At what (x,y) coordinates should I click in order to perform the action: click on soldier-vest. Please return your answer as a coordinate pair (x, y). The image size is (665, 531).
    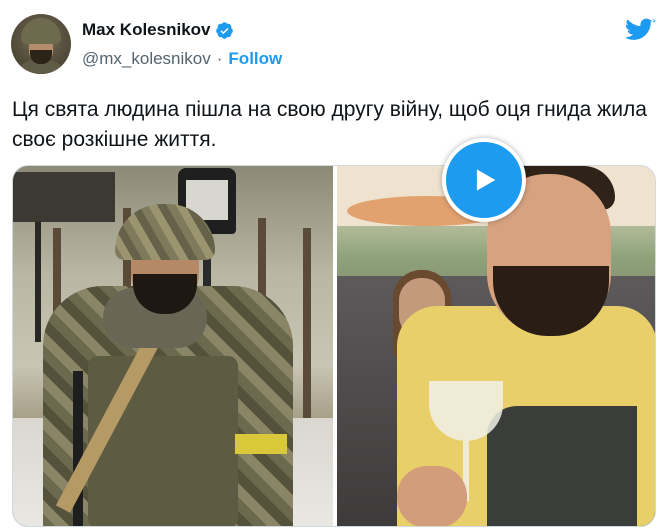
    Looking at the image, I should click on (163, 441).